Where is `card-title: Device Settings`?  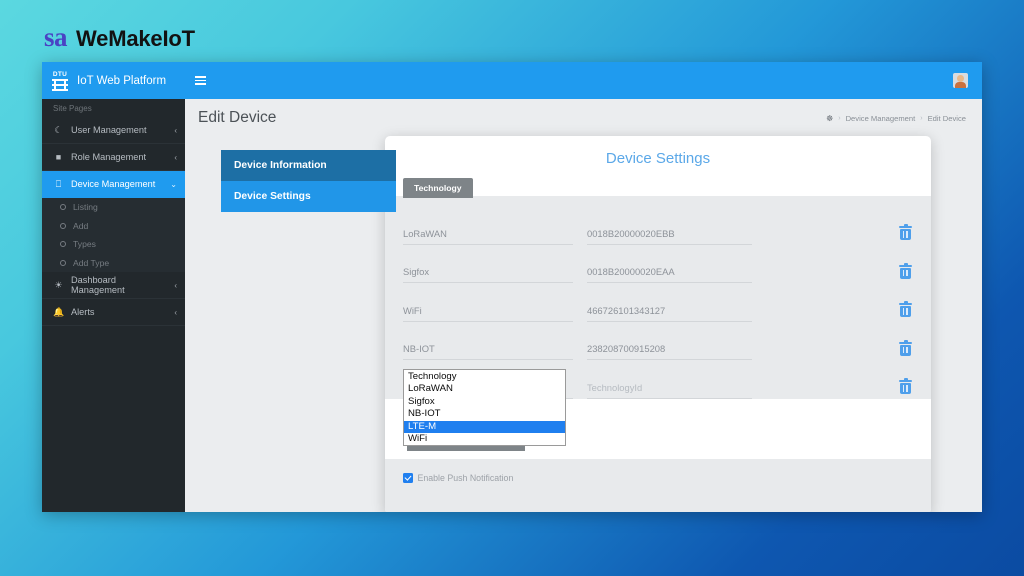
card-title: Device Settings is located at coordinates (658, 158).